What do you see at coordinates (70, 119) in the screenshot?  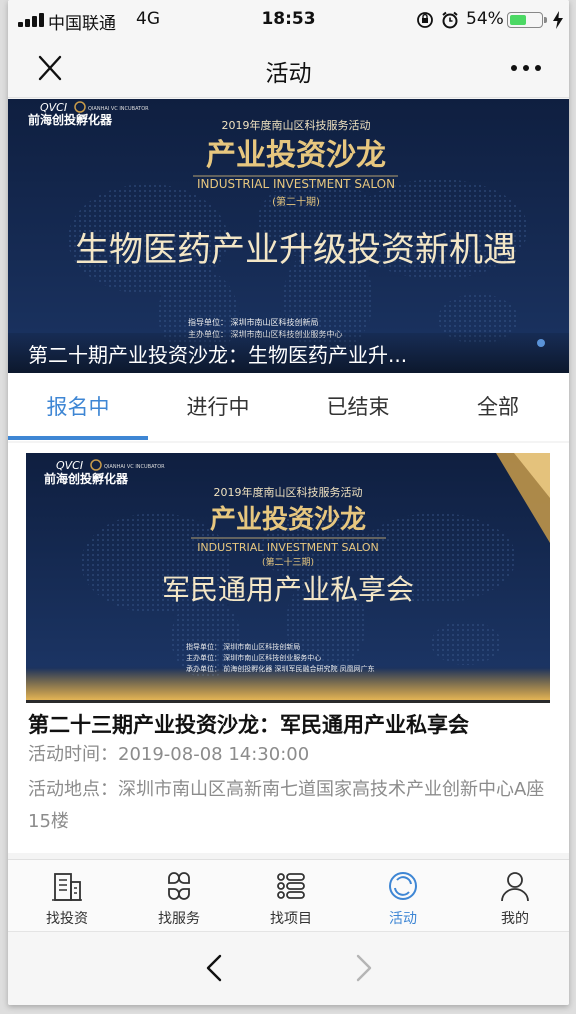 I see `banner-logo-cn: 前海创投孵化器` at bounding box center [70, 119].